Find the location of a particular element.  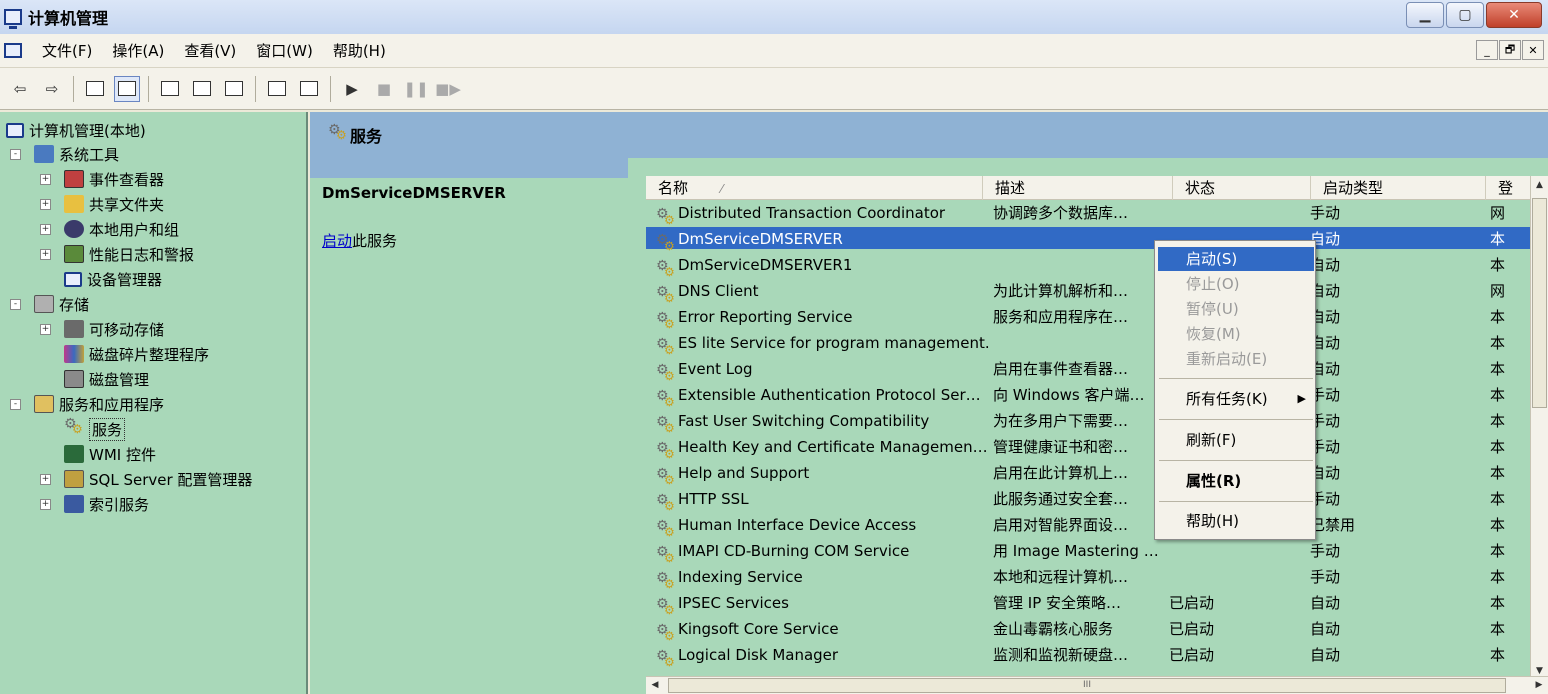

menu-file: 文件(F) is located at coordinates (67, 50).